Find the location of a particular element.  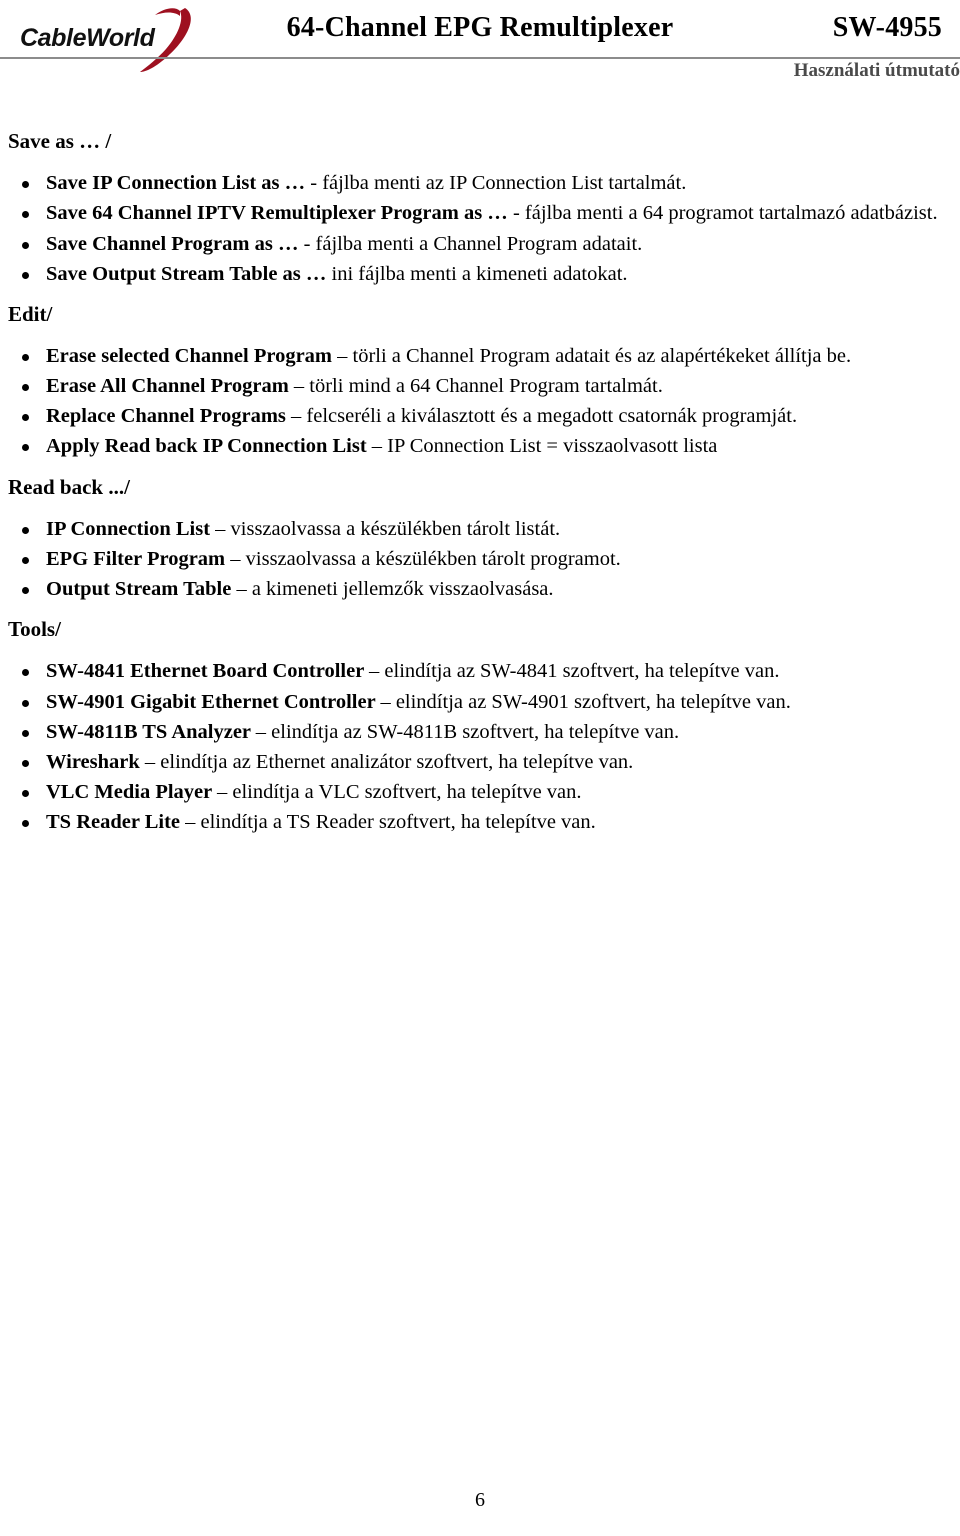

list-item-description: – a kimeneti jellemzők visszaolvasása. is located at coordinates (395, 589).